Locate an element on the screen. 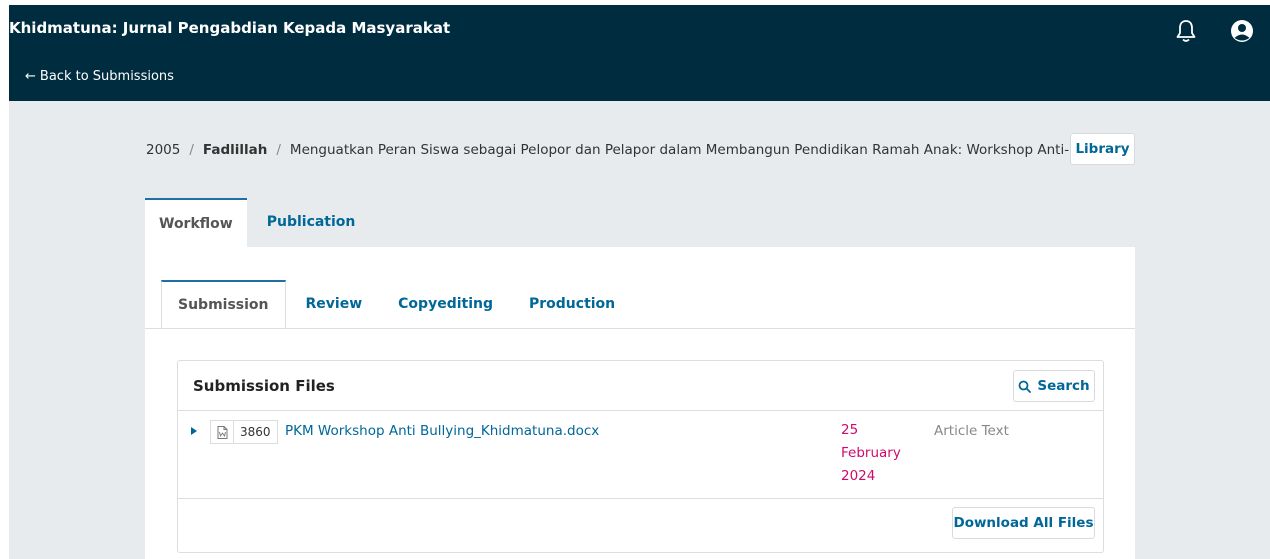 The width and height of the screenshot is (1270, 559). file-date-year: 2024 is located at coordinates (858, 476).